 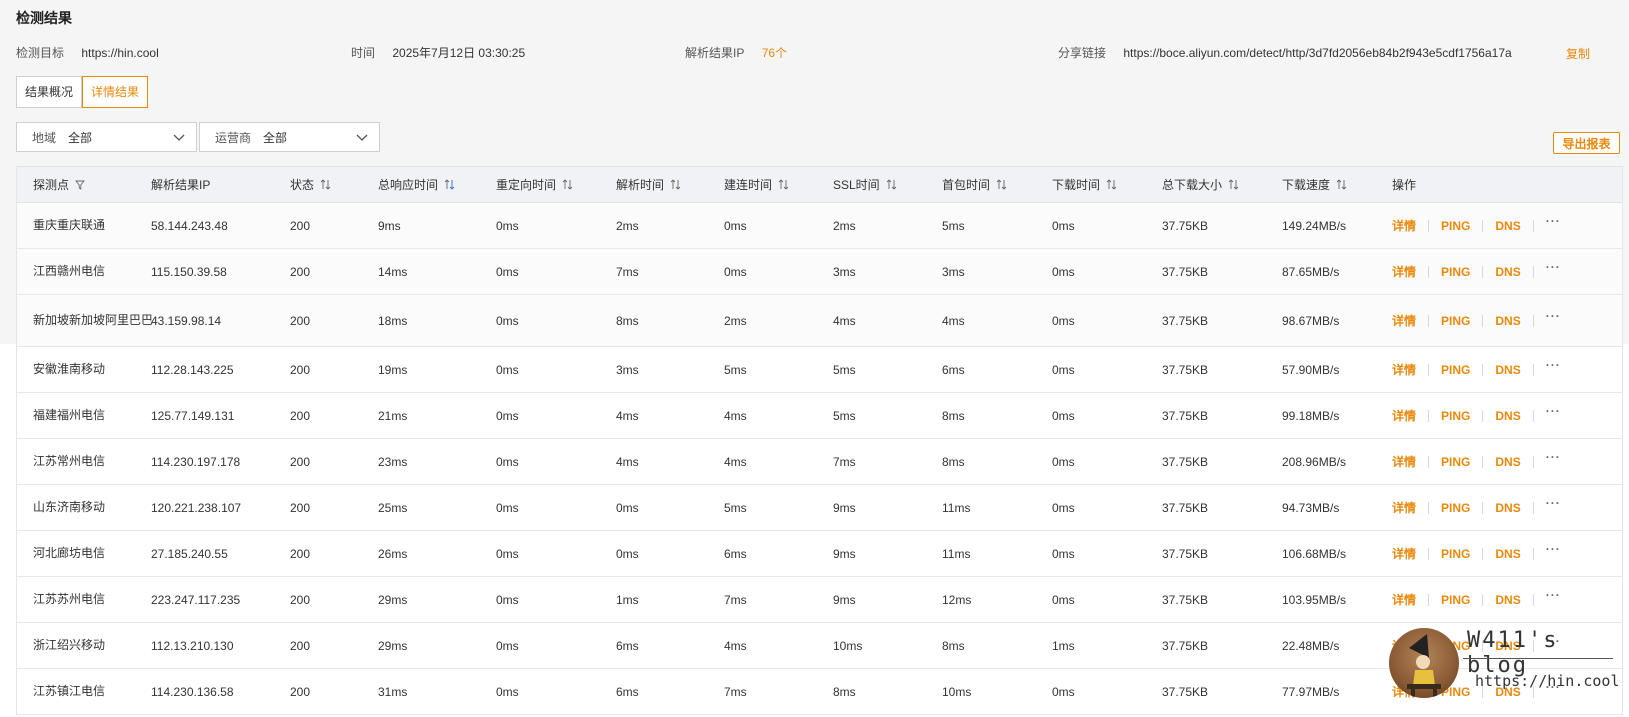 I want to click on col-ssl-time-label: SSL时间, so click(x=856, y=185).